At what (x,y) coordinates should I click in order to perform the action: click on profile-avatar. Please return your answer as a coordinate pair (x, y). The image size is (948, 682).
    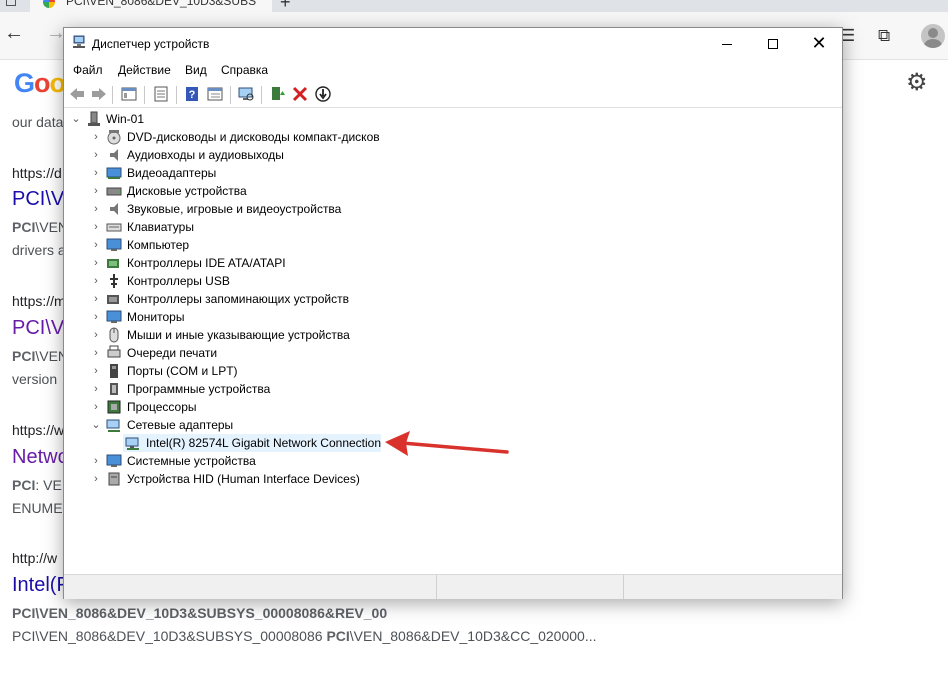
    Looking at the image, I should click on (933, 36).